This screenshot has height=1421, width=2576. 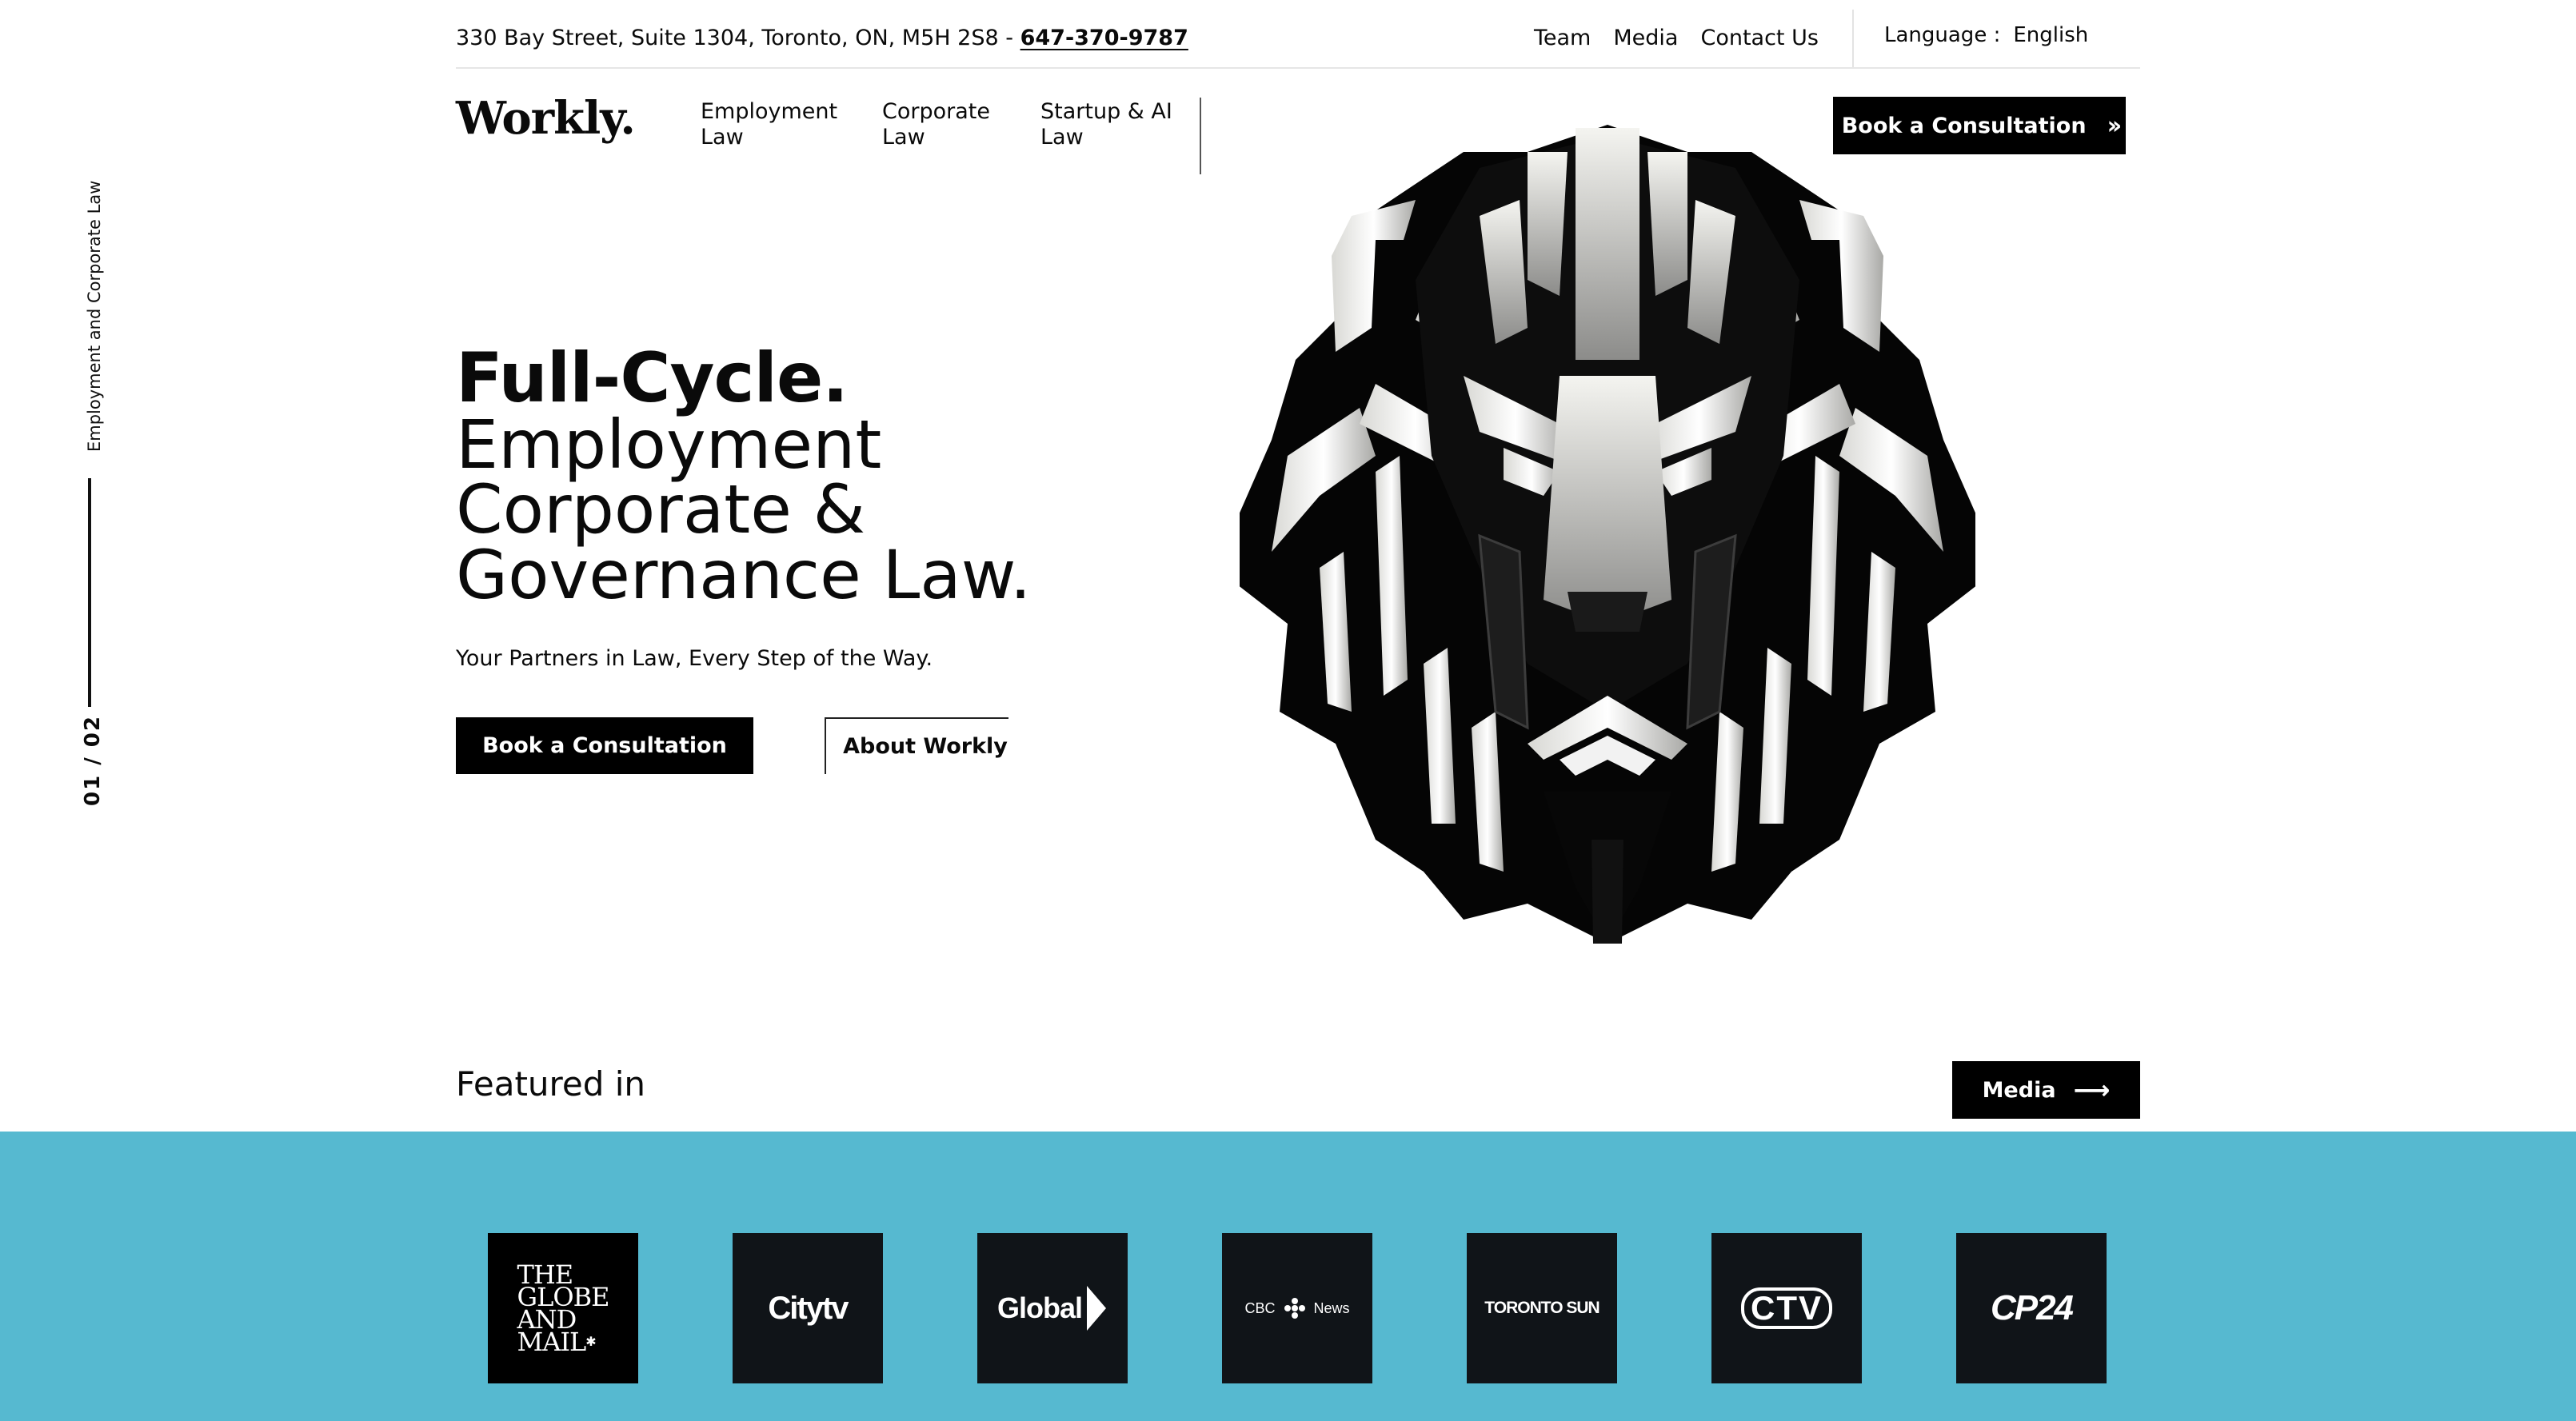 I want to click on logo-text: Citytv, so click(x=809, y=1308).